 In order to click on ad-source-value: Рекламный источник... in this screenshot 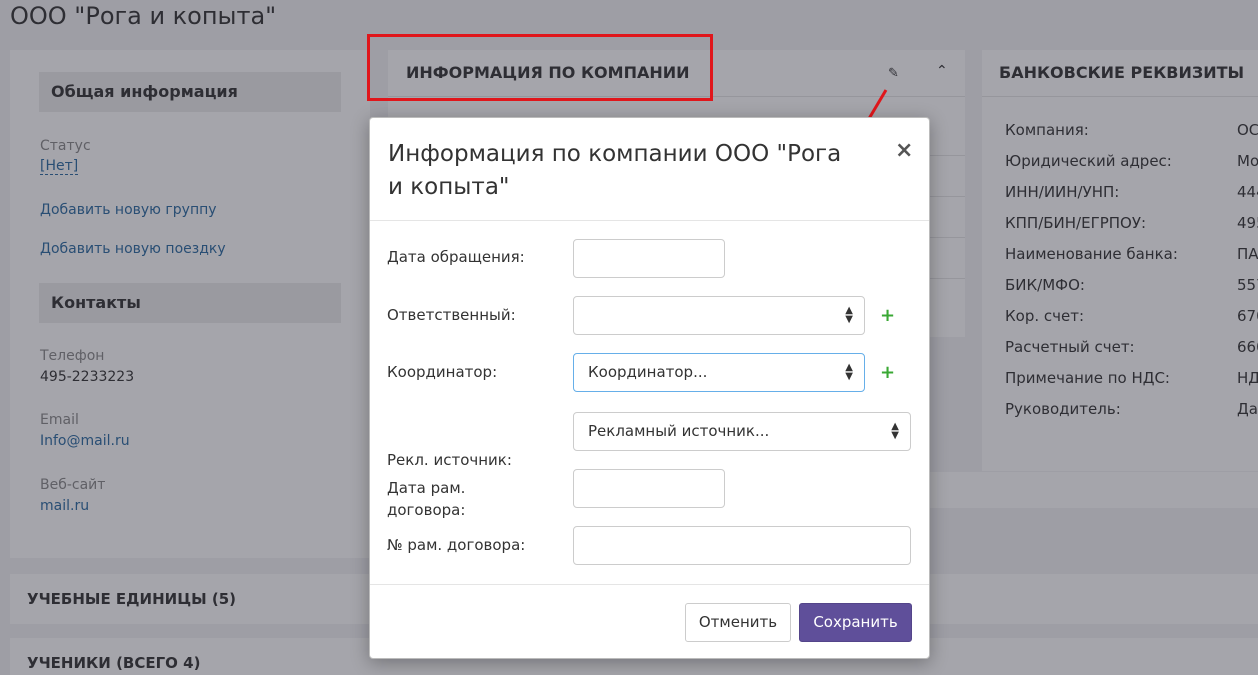, I will do `click(679, 431)`.